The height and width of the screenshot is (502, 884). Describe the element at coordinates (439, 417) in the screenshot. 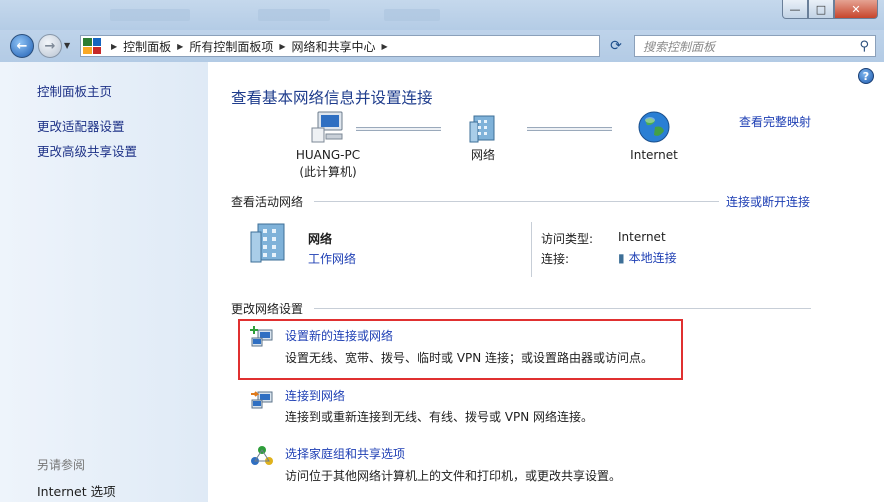

I see `task-connect-network-desc: 连接到或重新连接到无线、有线、拨号或 VPN 网络连接。` at that location.